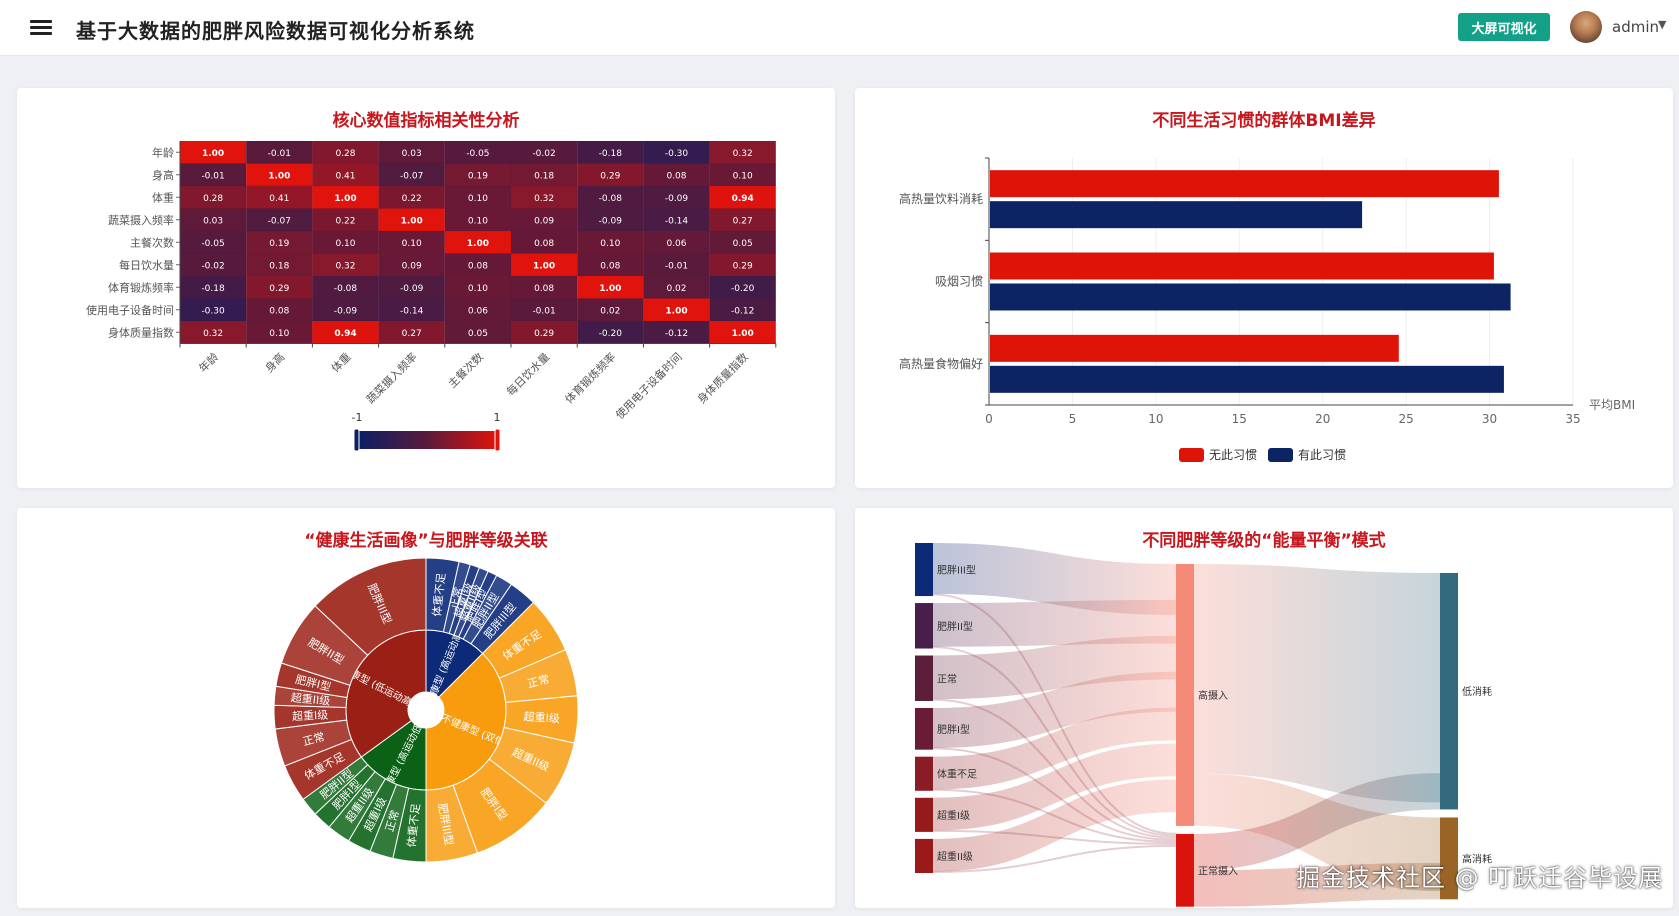 This screenshot has width=1679, height=916. What do you see at coordinates (1218, 870) in the screenshot?
I see `sankey-node-label: 正常摄入` at bounding box center [1218, 870].